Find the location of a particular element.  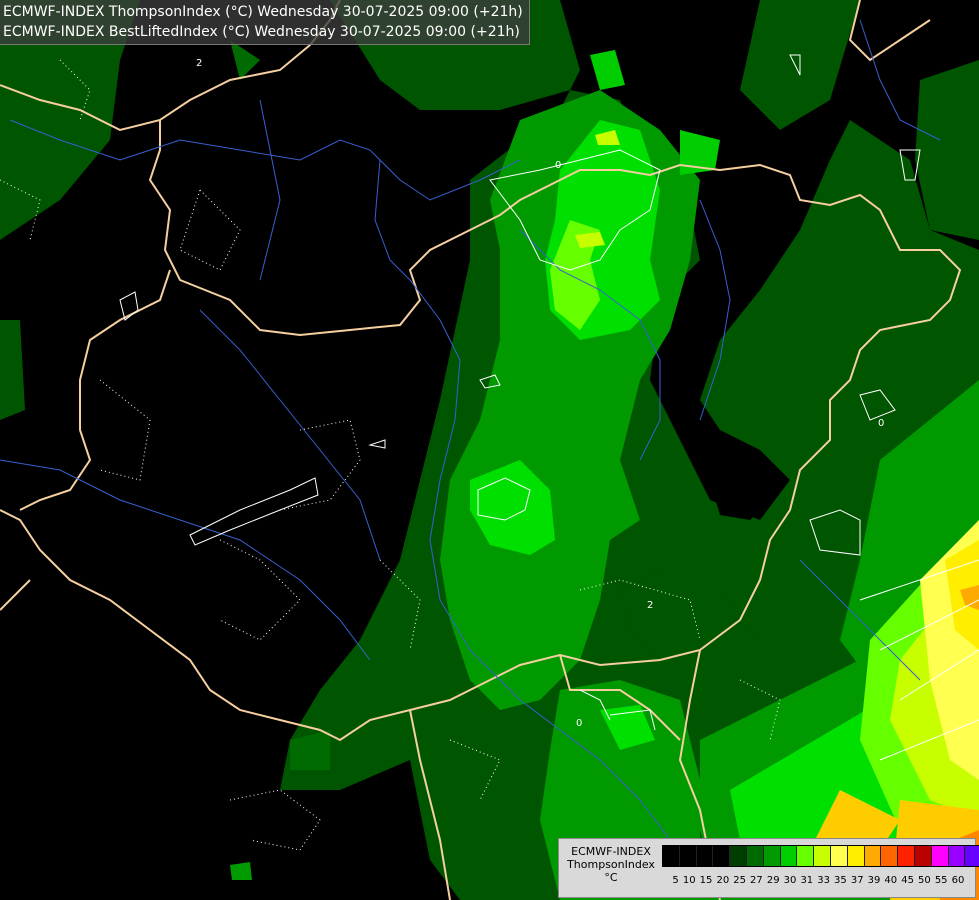

legend-tick-label: 40 is located at coordinates (891, 880).